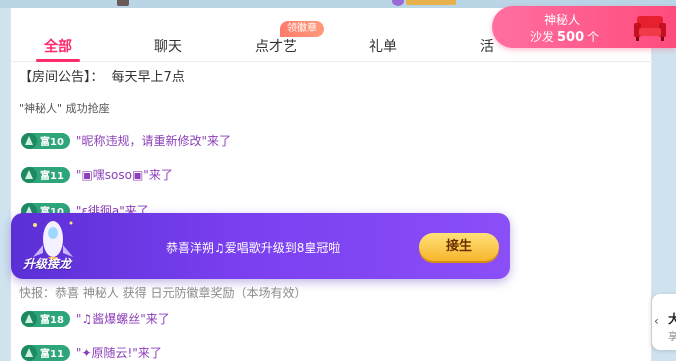  I want to click on side-promo-card: ‹ 大 享, so click(664, 322).